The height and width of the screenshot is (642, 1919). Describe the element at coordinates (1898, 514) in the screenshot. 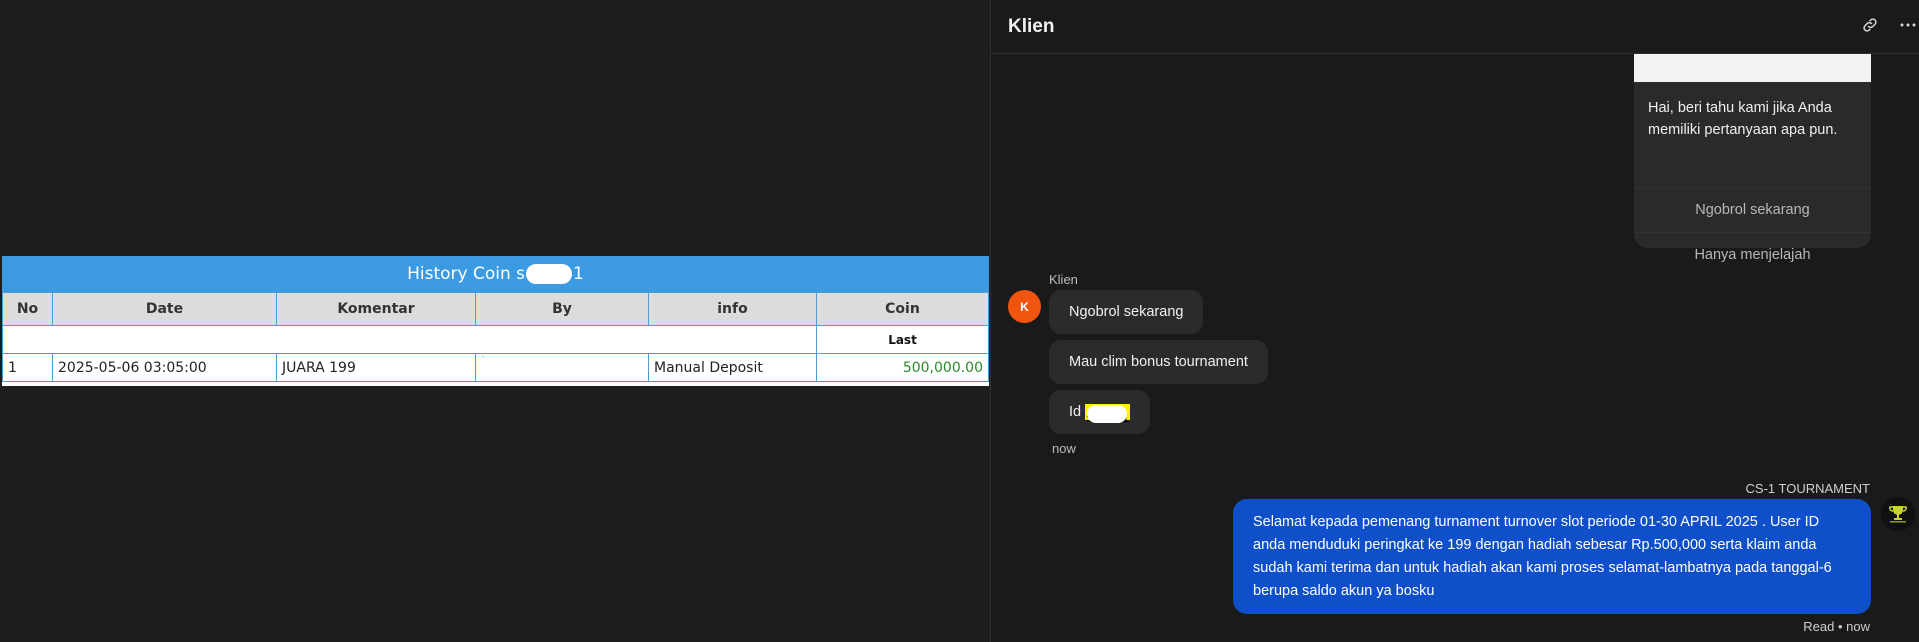

I see `trophy-logo-icon` at that location.